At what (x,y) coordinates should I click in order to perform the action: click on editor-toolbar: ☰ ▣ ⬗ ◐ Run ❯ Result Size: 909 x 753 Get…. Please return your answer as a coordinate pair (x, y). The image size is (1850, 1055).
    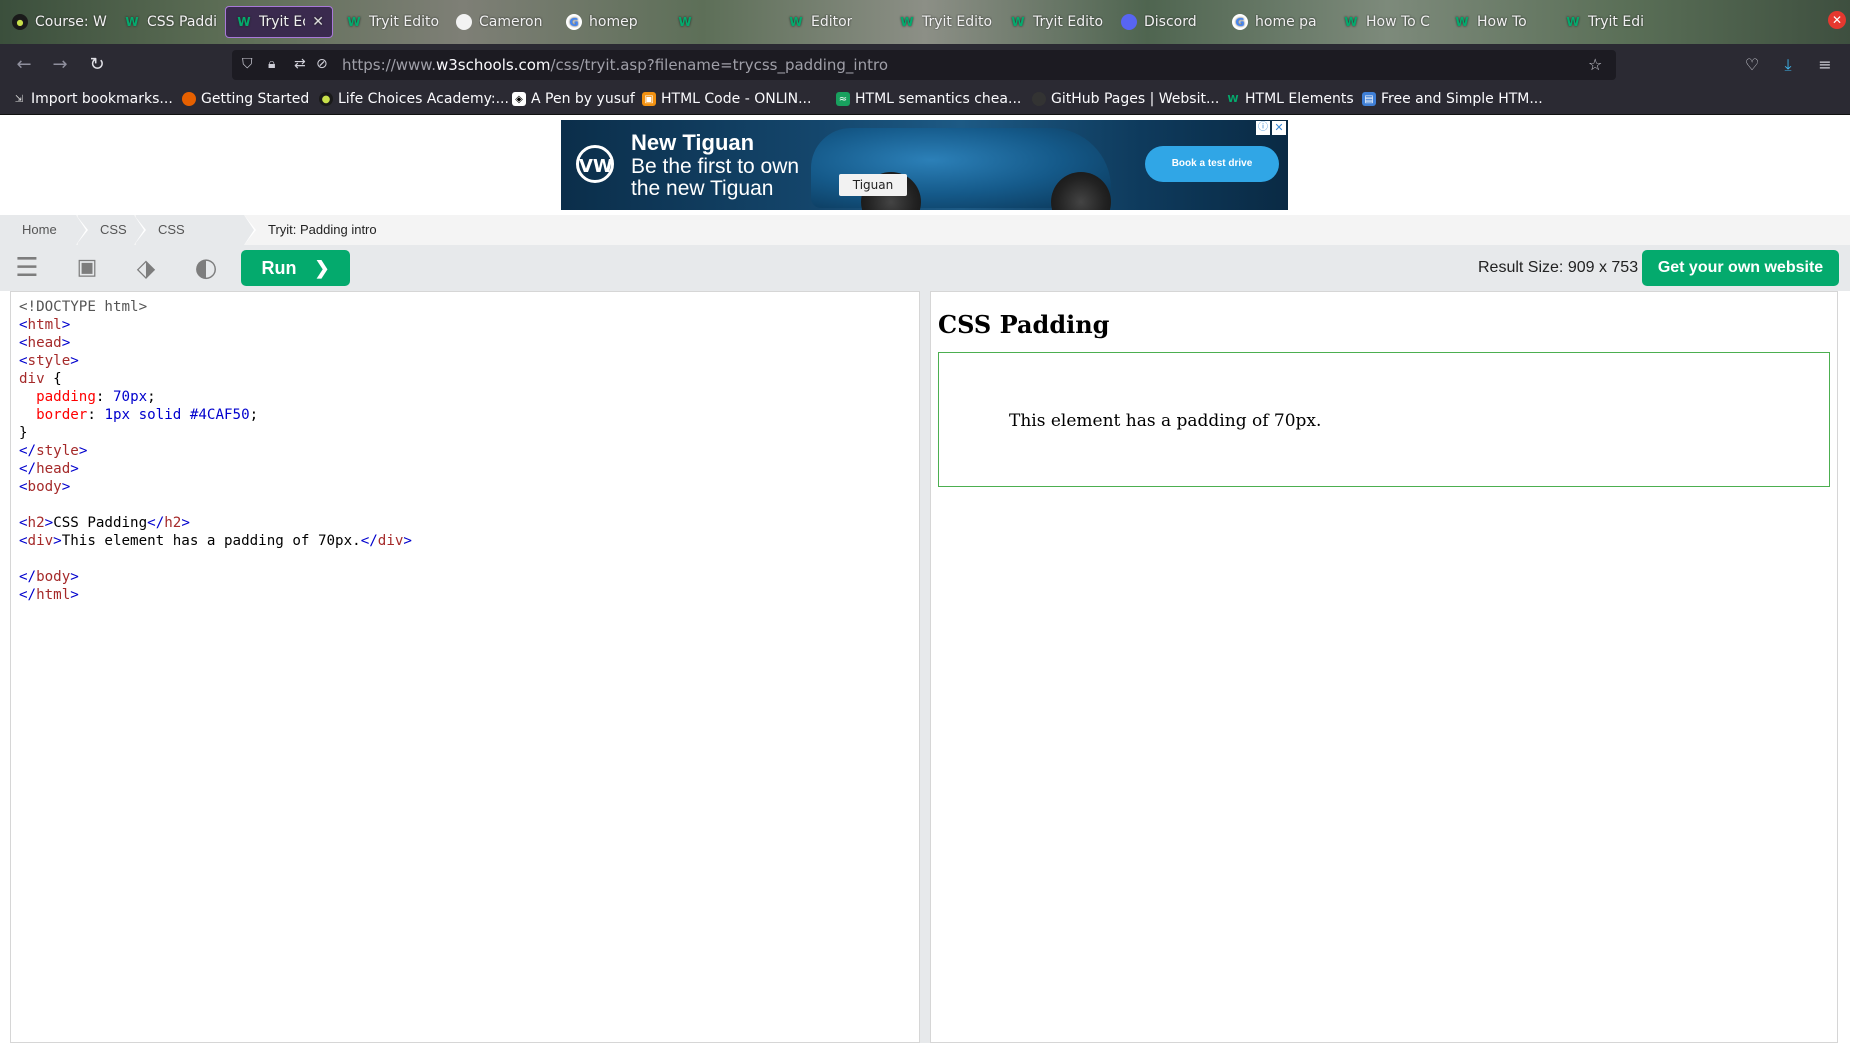
    Looking at the image, I should click on (925, 268).